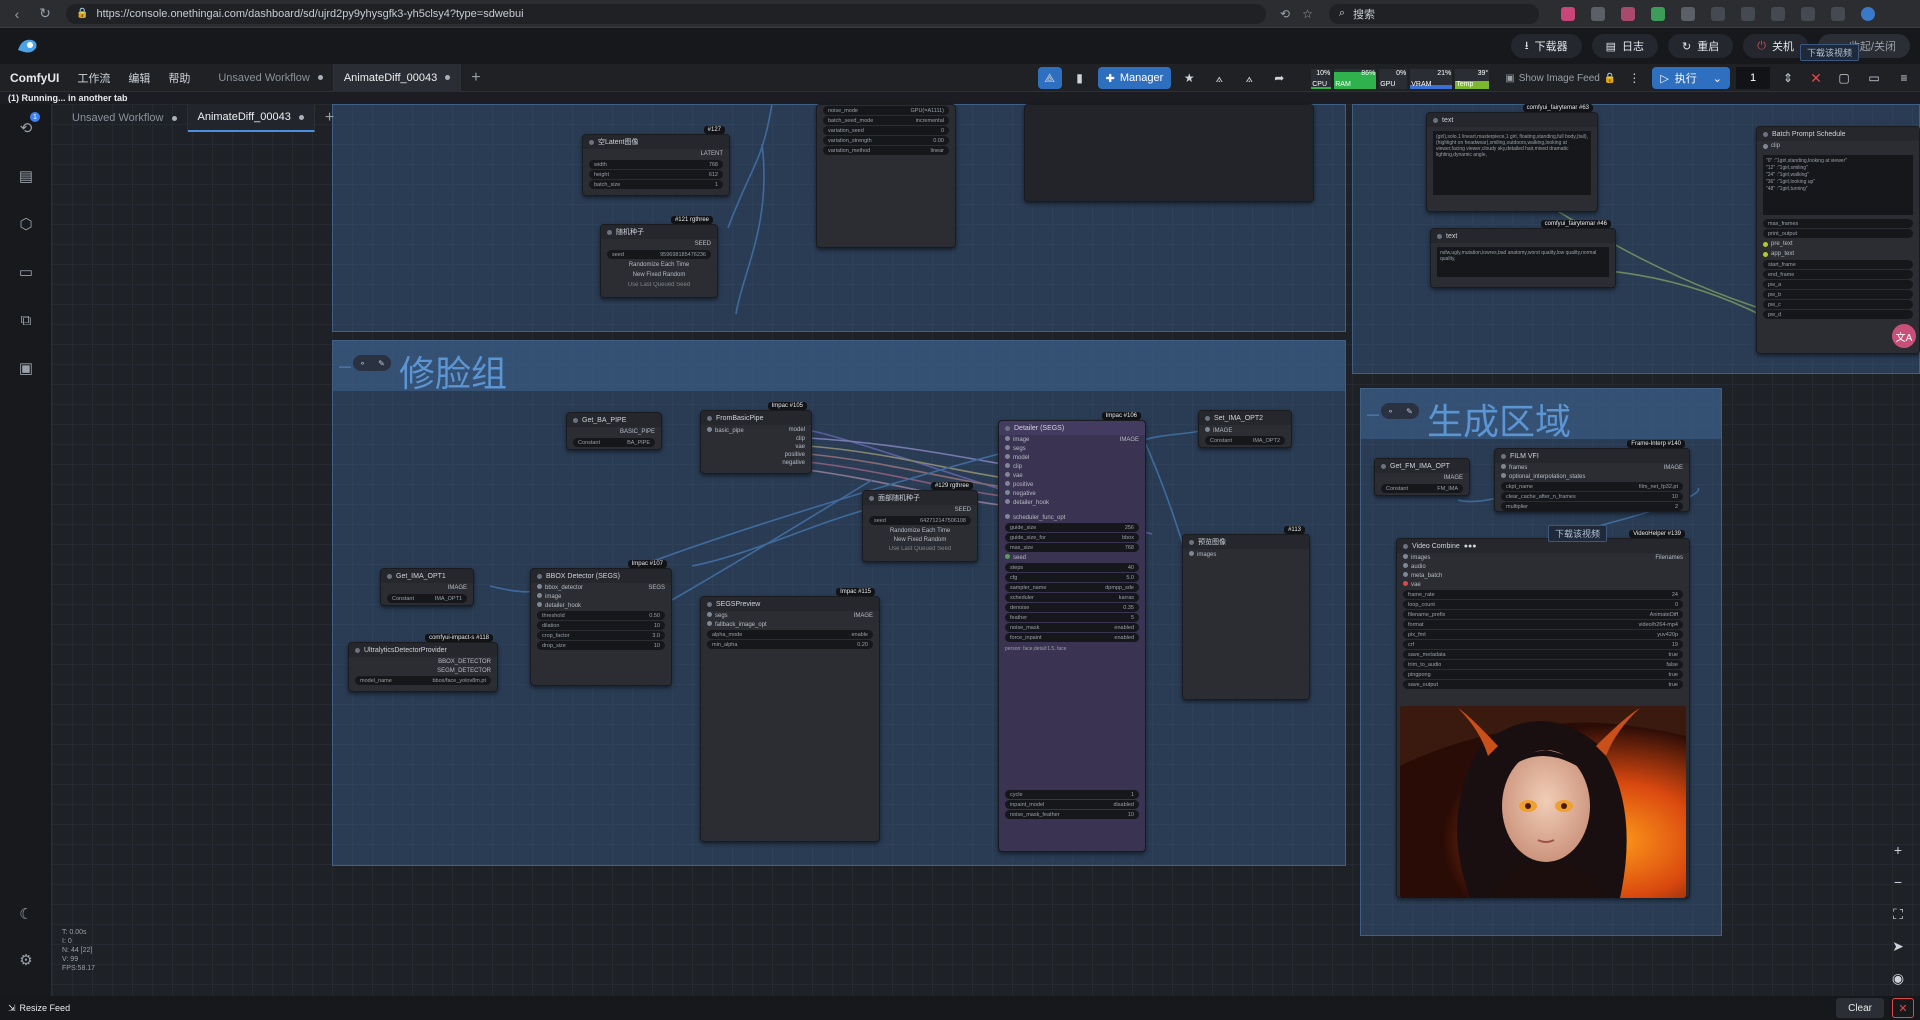 The width and height of the screenshot is (1920, 1020). Describe the element at coordinates (271, 77) in the screenshot. I see `tab-unsaved-workflow: Unsaved Workflow` at that location.